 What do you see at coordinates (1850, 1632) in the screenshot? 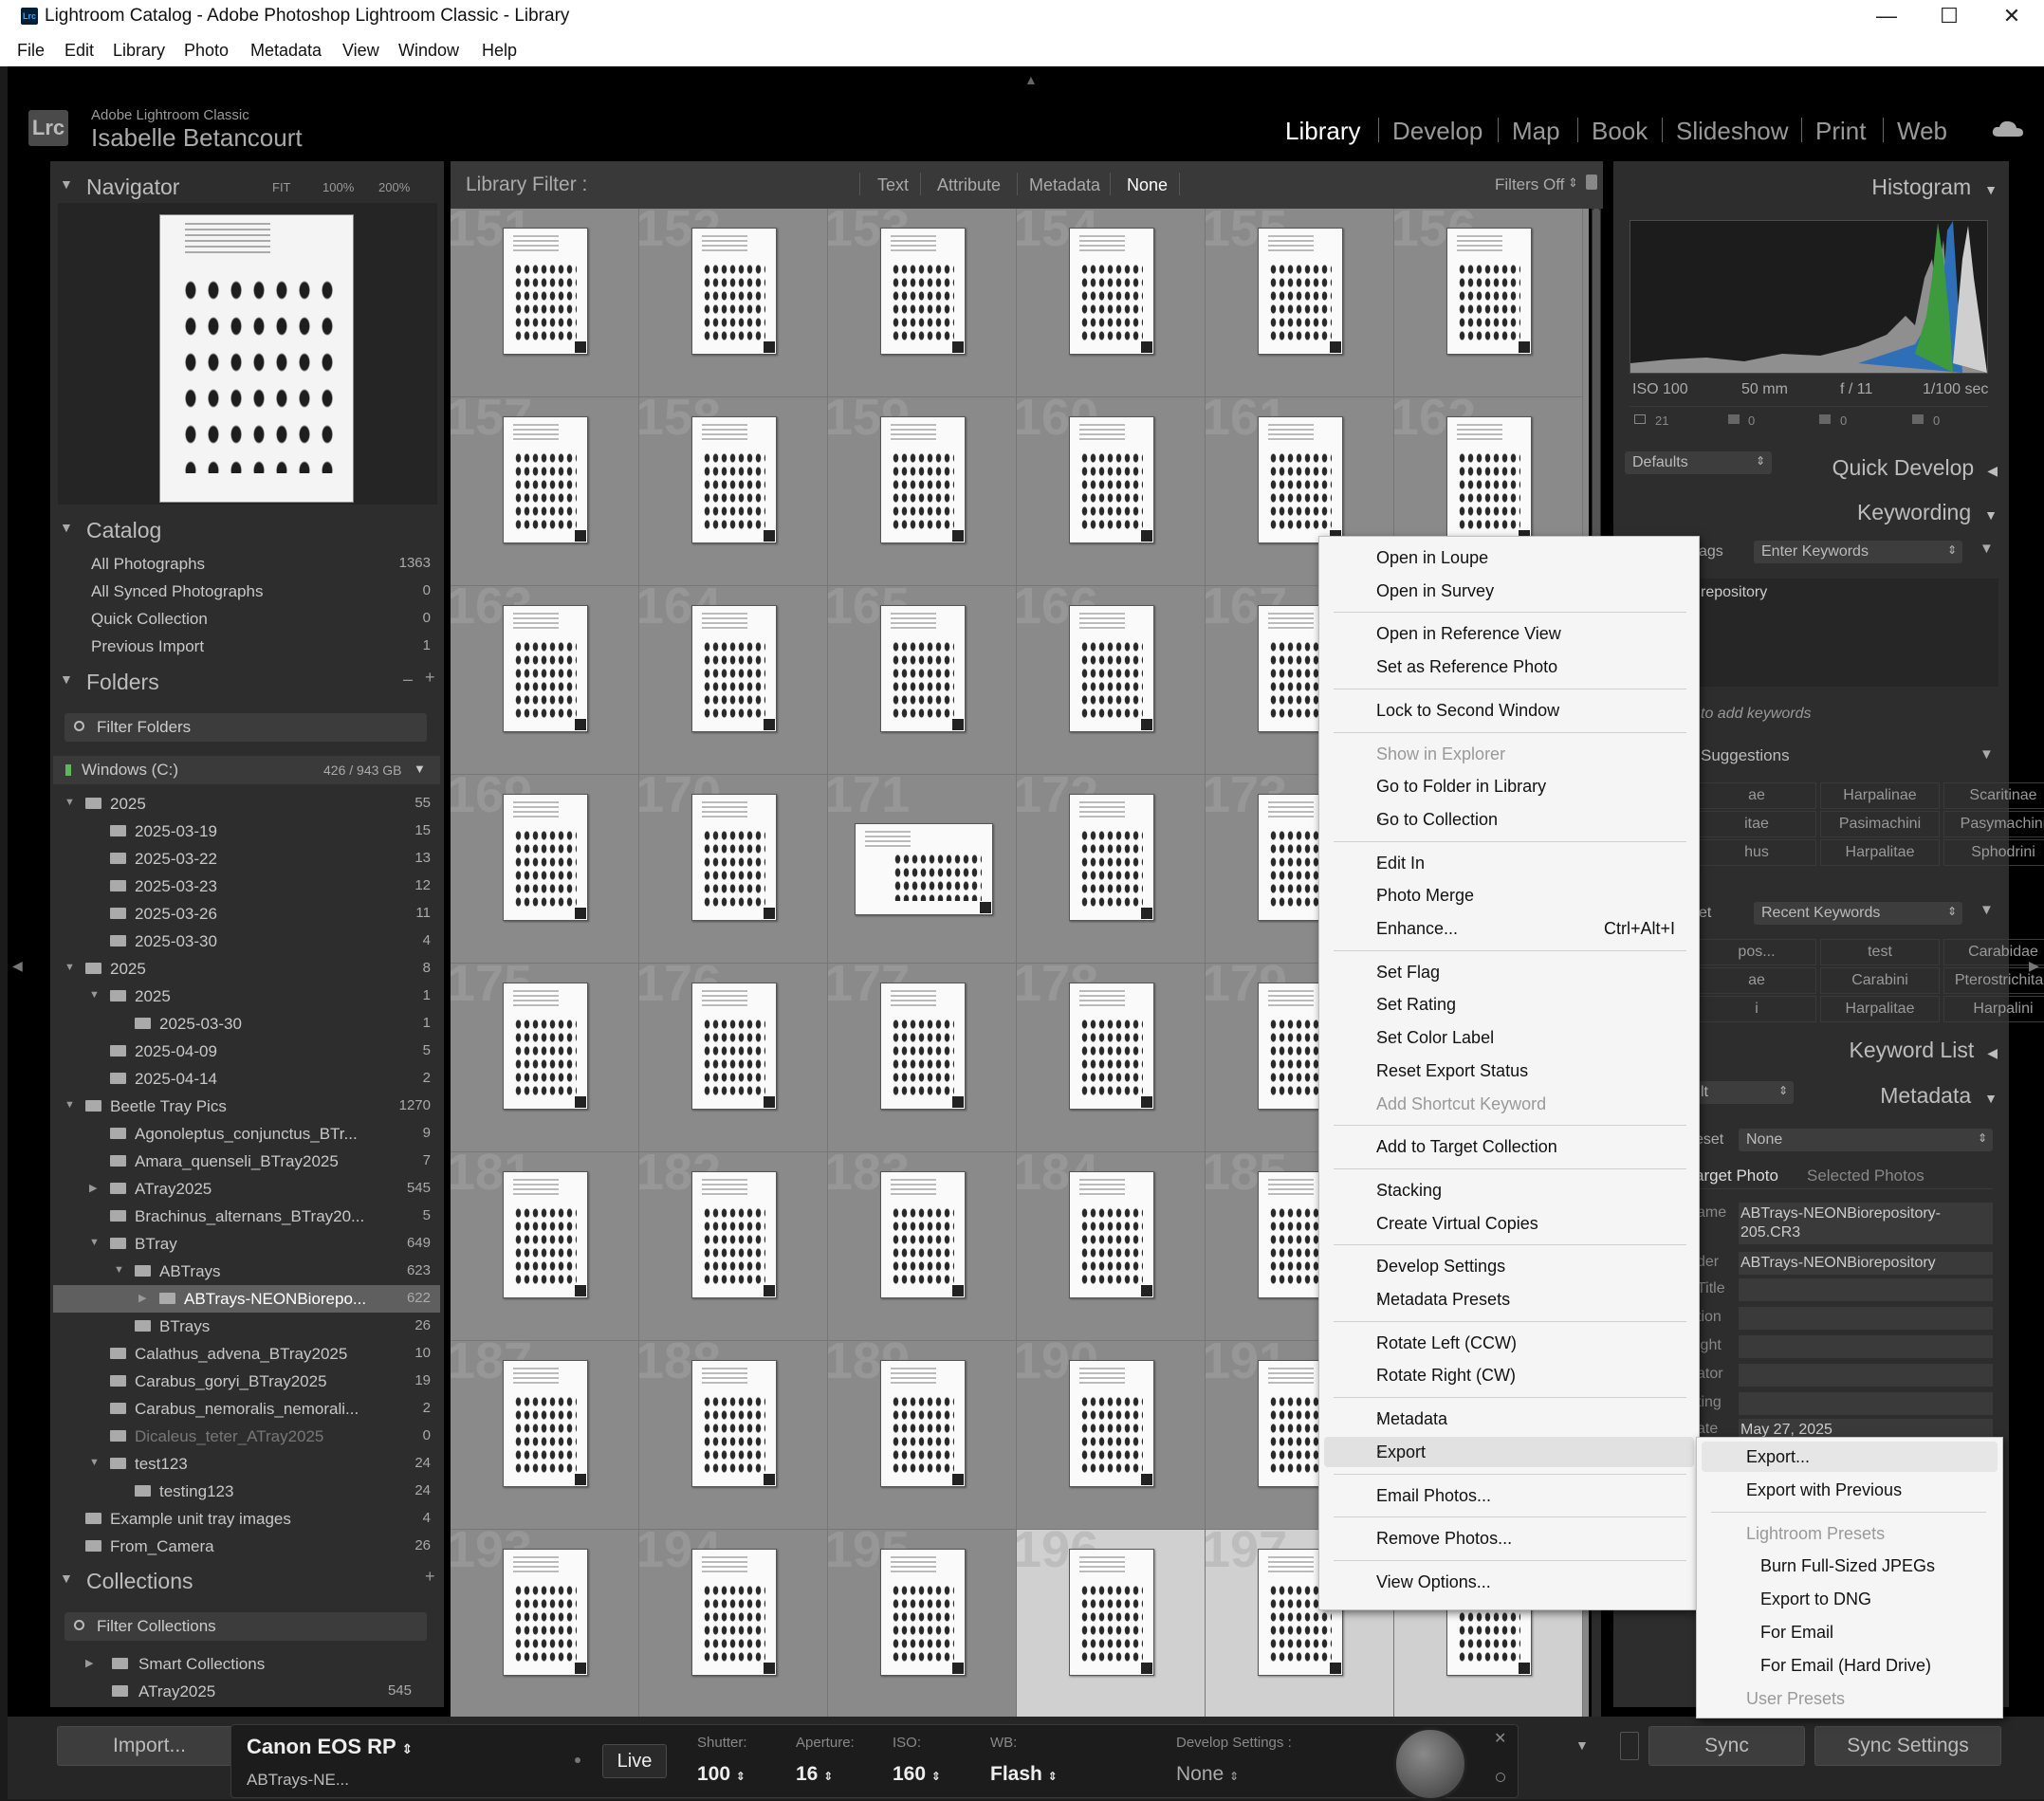
I see `submenu-item: For Email` at bounding box center [1850, 1632].